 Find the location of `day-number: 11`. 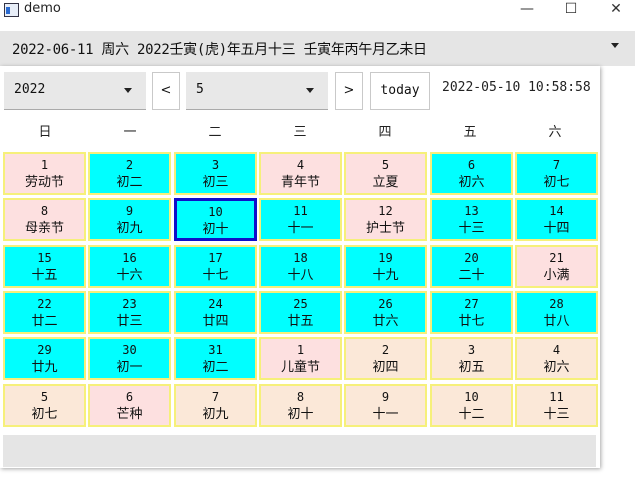

day-number: 11 is located at coordinates (556, 397).